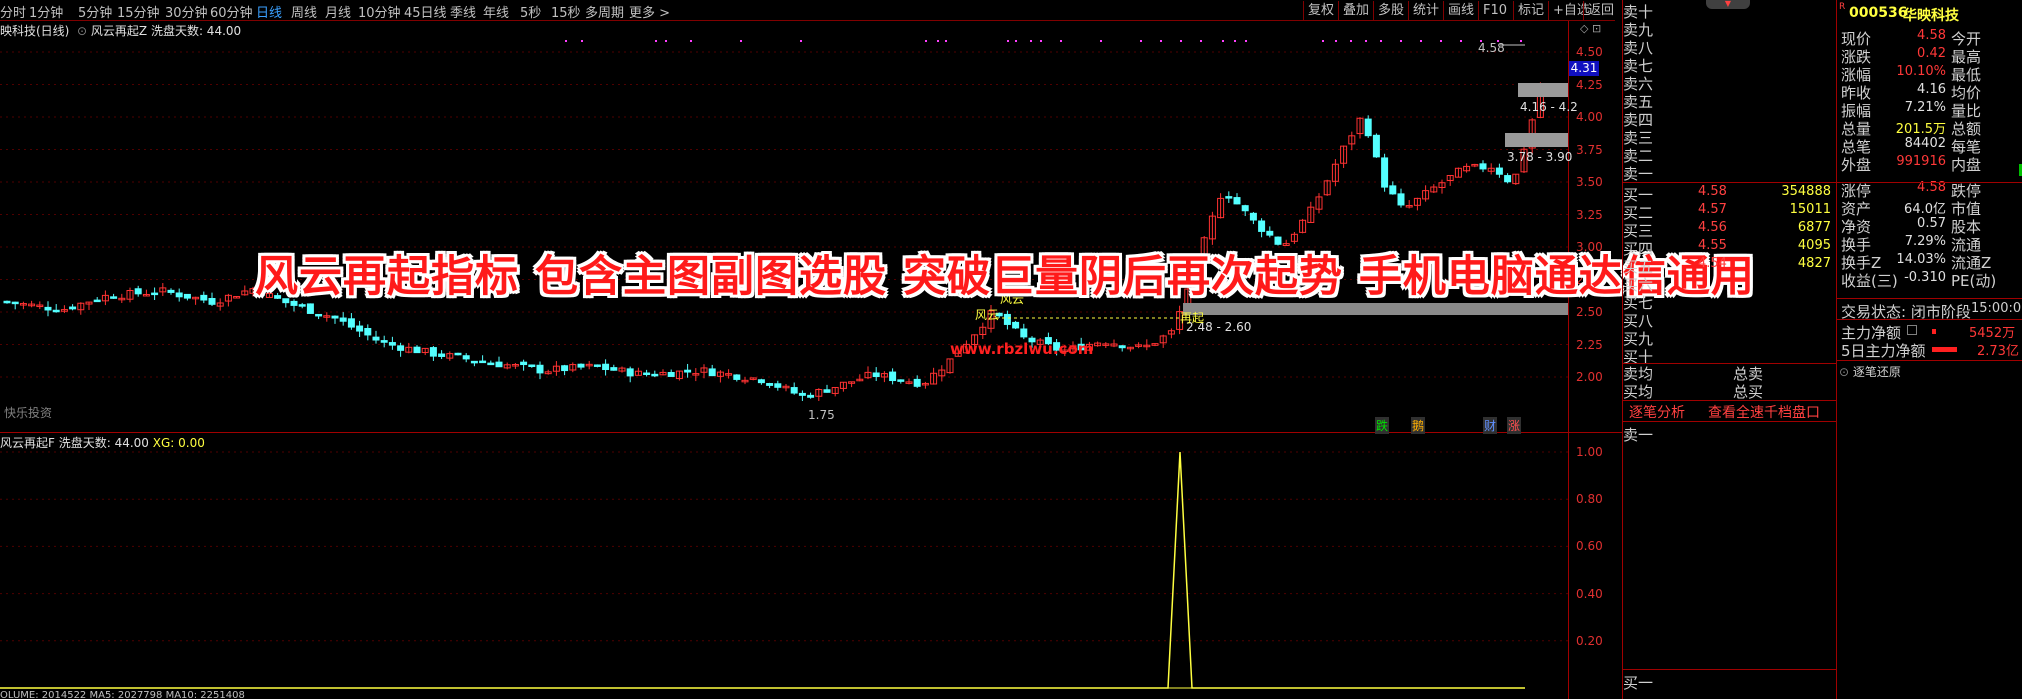 The height and width of the screenshot is (699, 2022). What do you see at coordinates (1911, 226) in the screenshot?
I see `quote-row-10: 净资 0.57 股本` at bounding box center [1911, 226].